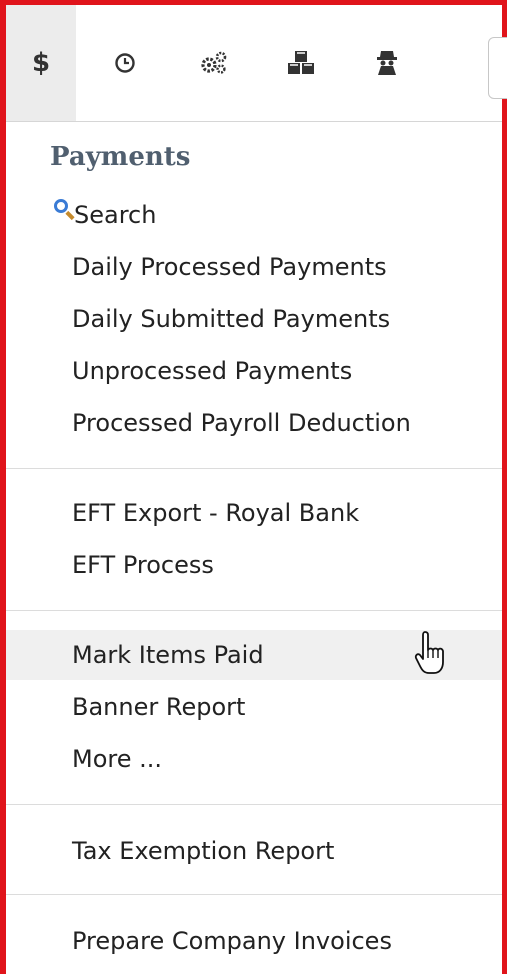 This screenshot has height=974, width=507. I want to click on boxes-icon, so click(301, 62).